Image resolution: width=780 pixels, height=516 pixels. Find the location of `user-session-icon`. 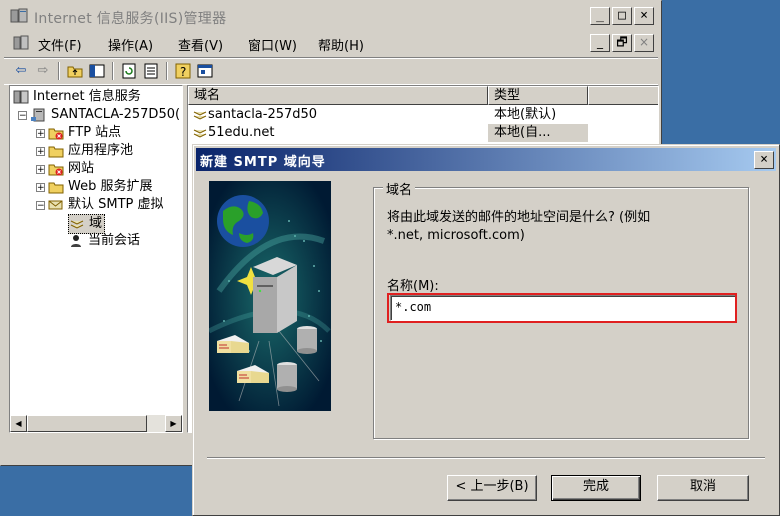

user-session-icon is located at coordinates (76, 240).